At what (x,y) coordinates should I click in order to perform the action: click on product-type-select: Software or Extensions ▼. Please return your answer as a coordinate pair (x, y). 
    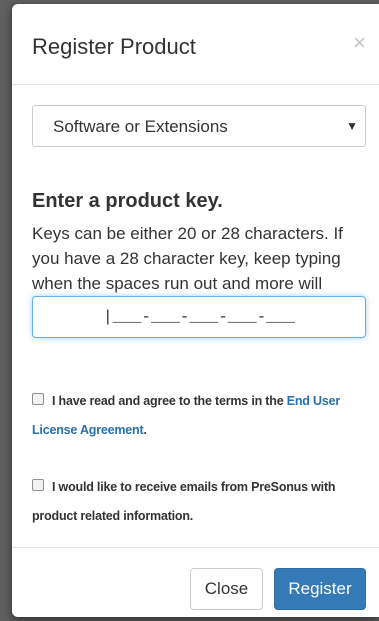
    Looking at the image, I should click on (199, 126).